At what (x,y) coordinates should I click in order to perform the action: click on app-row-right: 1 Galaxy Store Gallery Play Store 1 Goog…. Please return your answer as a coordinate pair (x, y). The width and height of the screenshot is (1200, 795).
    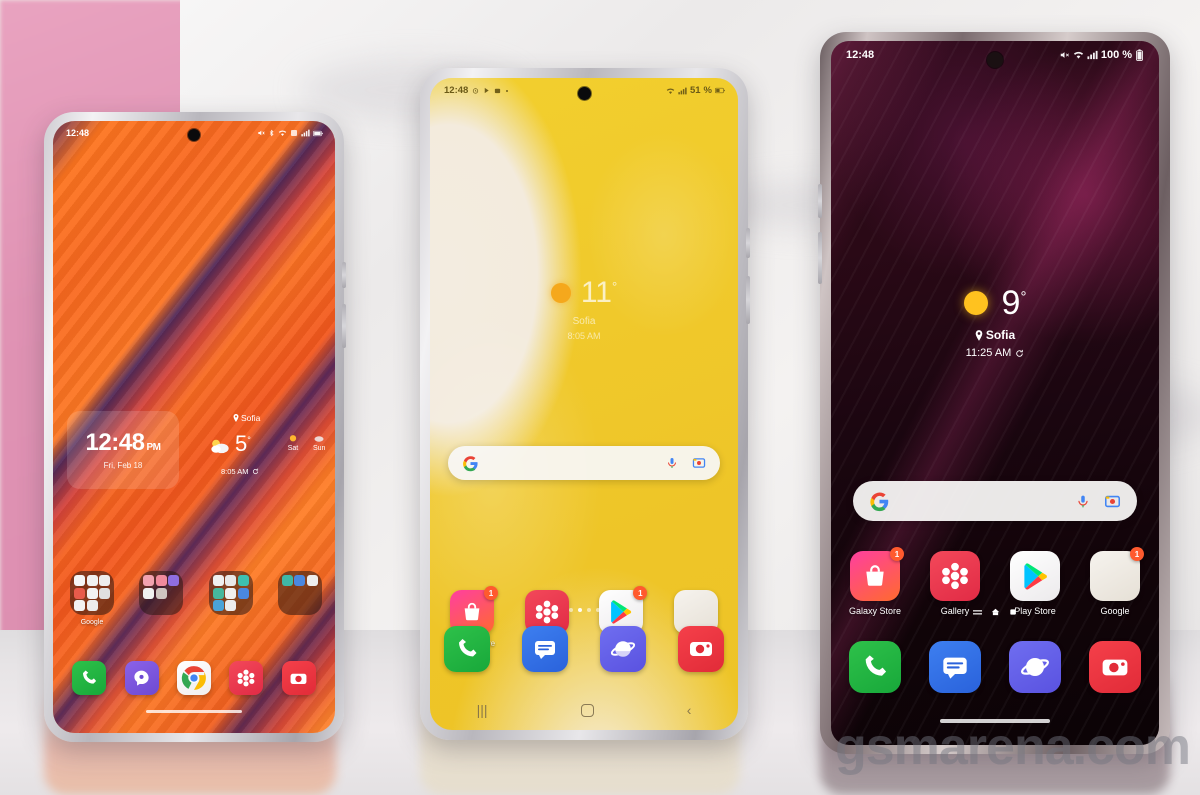
    Looking at the image, I should click on (995, 581).